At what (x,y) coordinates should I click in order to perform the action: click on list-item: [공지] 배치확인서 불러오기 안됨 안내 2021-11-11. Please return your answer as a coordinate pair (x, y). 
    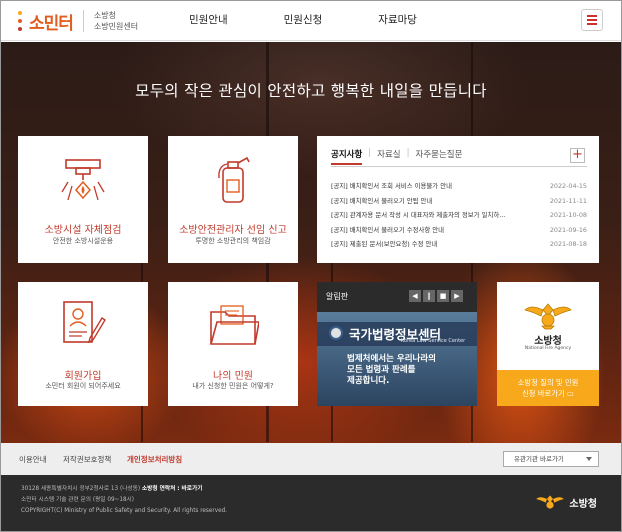
    Looking at the image, I should click on (459, 201).